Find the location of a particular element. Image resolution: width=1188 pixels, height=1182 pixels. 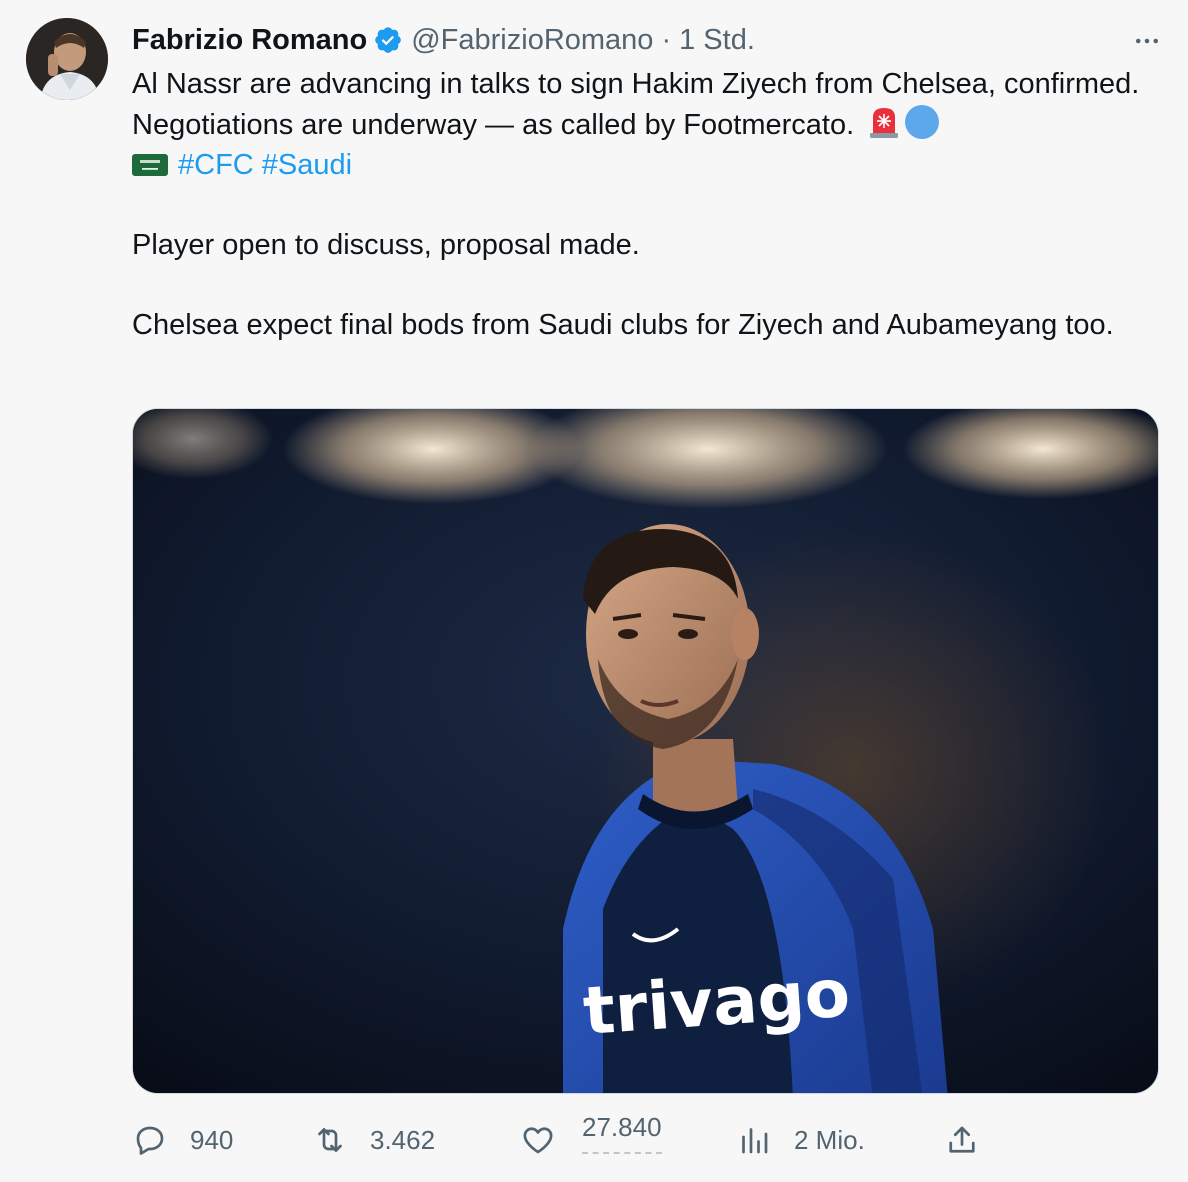

tweet-actions-bar: 940 3.462 27.840 2 Mio. is located at coordinates (642, 1142).